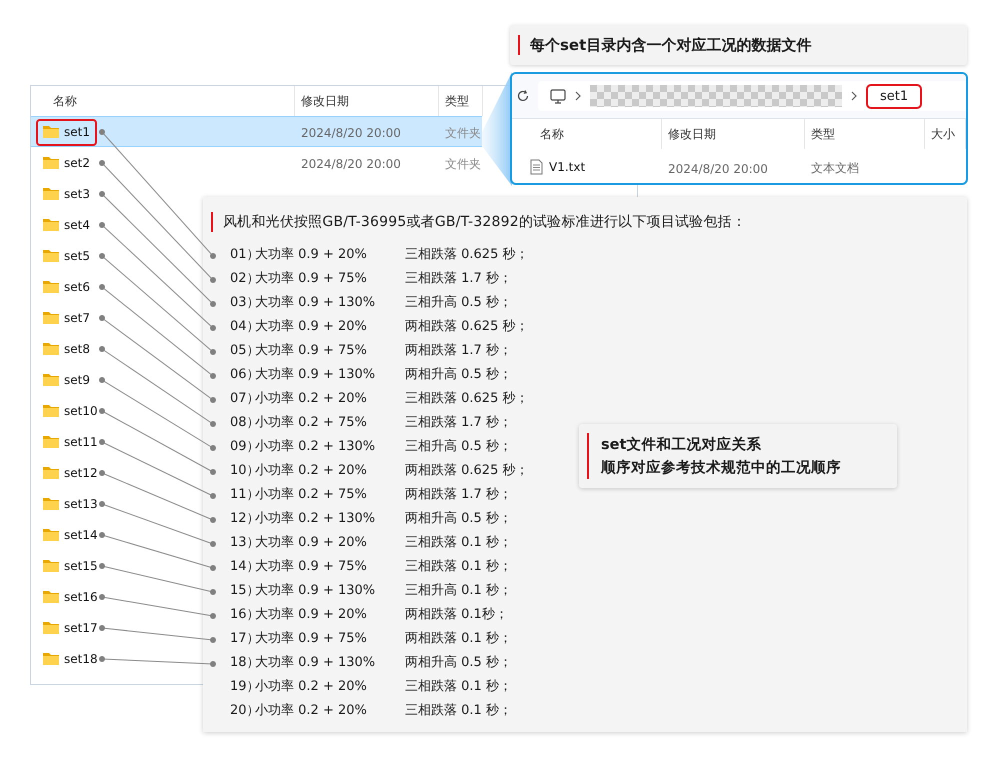  What do you see at coordinates (733, 134) in the screenshot?
I see `column-header: 修改日期` at bounding box center [733, 134].